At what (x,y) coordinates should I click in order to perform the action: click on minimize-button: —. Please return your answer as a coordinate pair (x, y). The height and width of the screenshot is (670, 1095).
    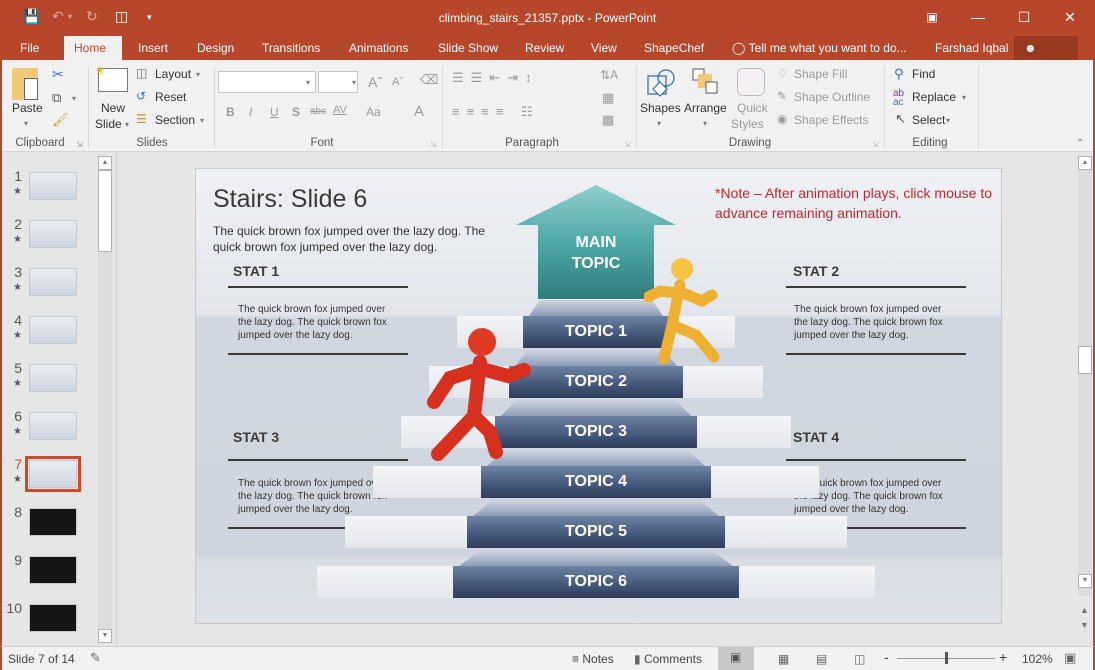
    Looking at the image, I should click on (978, 17).